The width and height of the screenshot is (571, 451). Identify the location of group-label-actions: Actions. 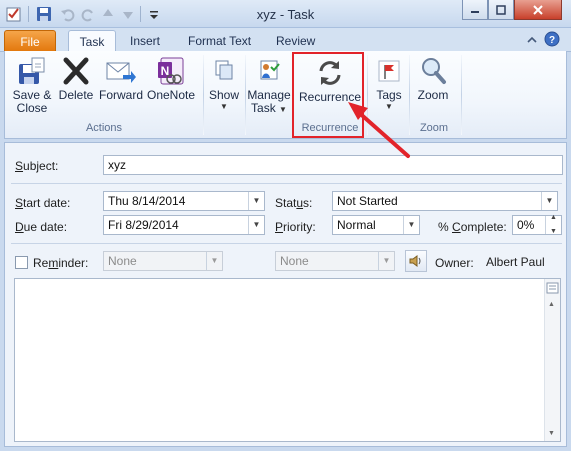
(104, 128).